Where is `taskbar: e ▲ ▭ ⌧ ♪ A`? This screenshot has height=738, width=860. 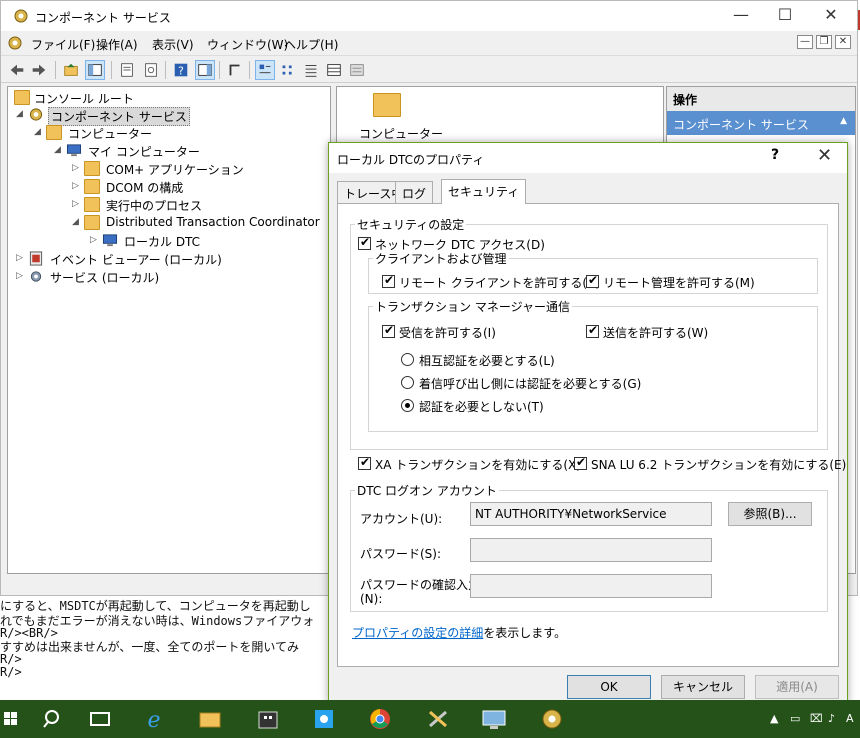
taskbar: e ▲ ▭ ⌧ ♪ A is located at coordinates (430, 719).